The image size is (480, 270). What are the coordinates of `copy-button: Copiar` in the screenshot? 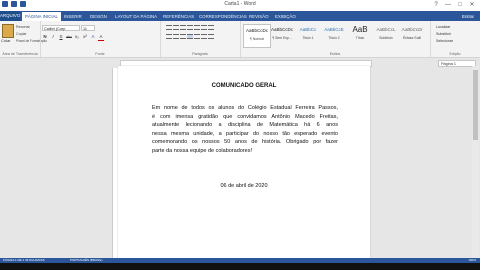 It's located at (21, 34).